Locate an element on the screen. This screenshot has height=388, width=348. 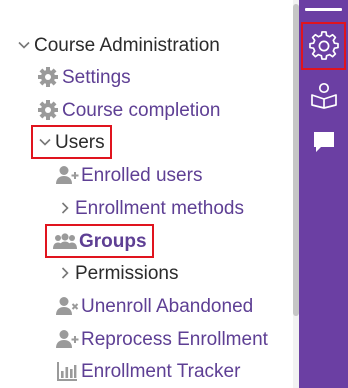
chevron-down-icon is located at coordinates (24, 45).